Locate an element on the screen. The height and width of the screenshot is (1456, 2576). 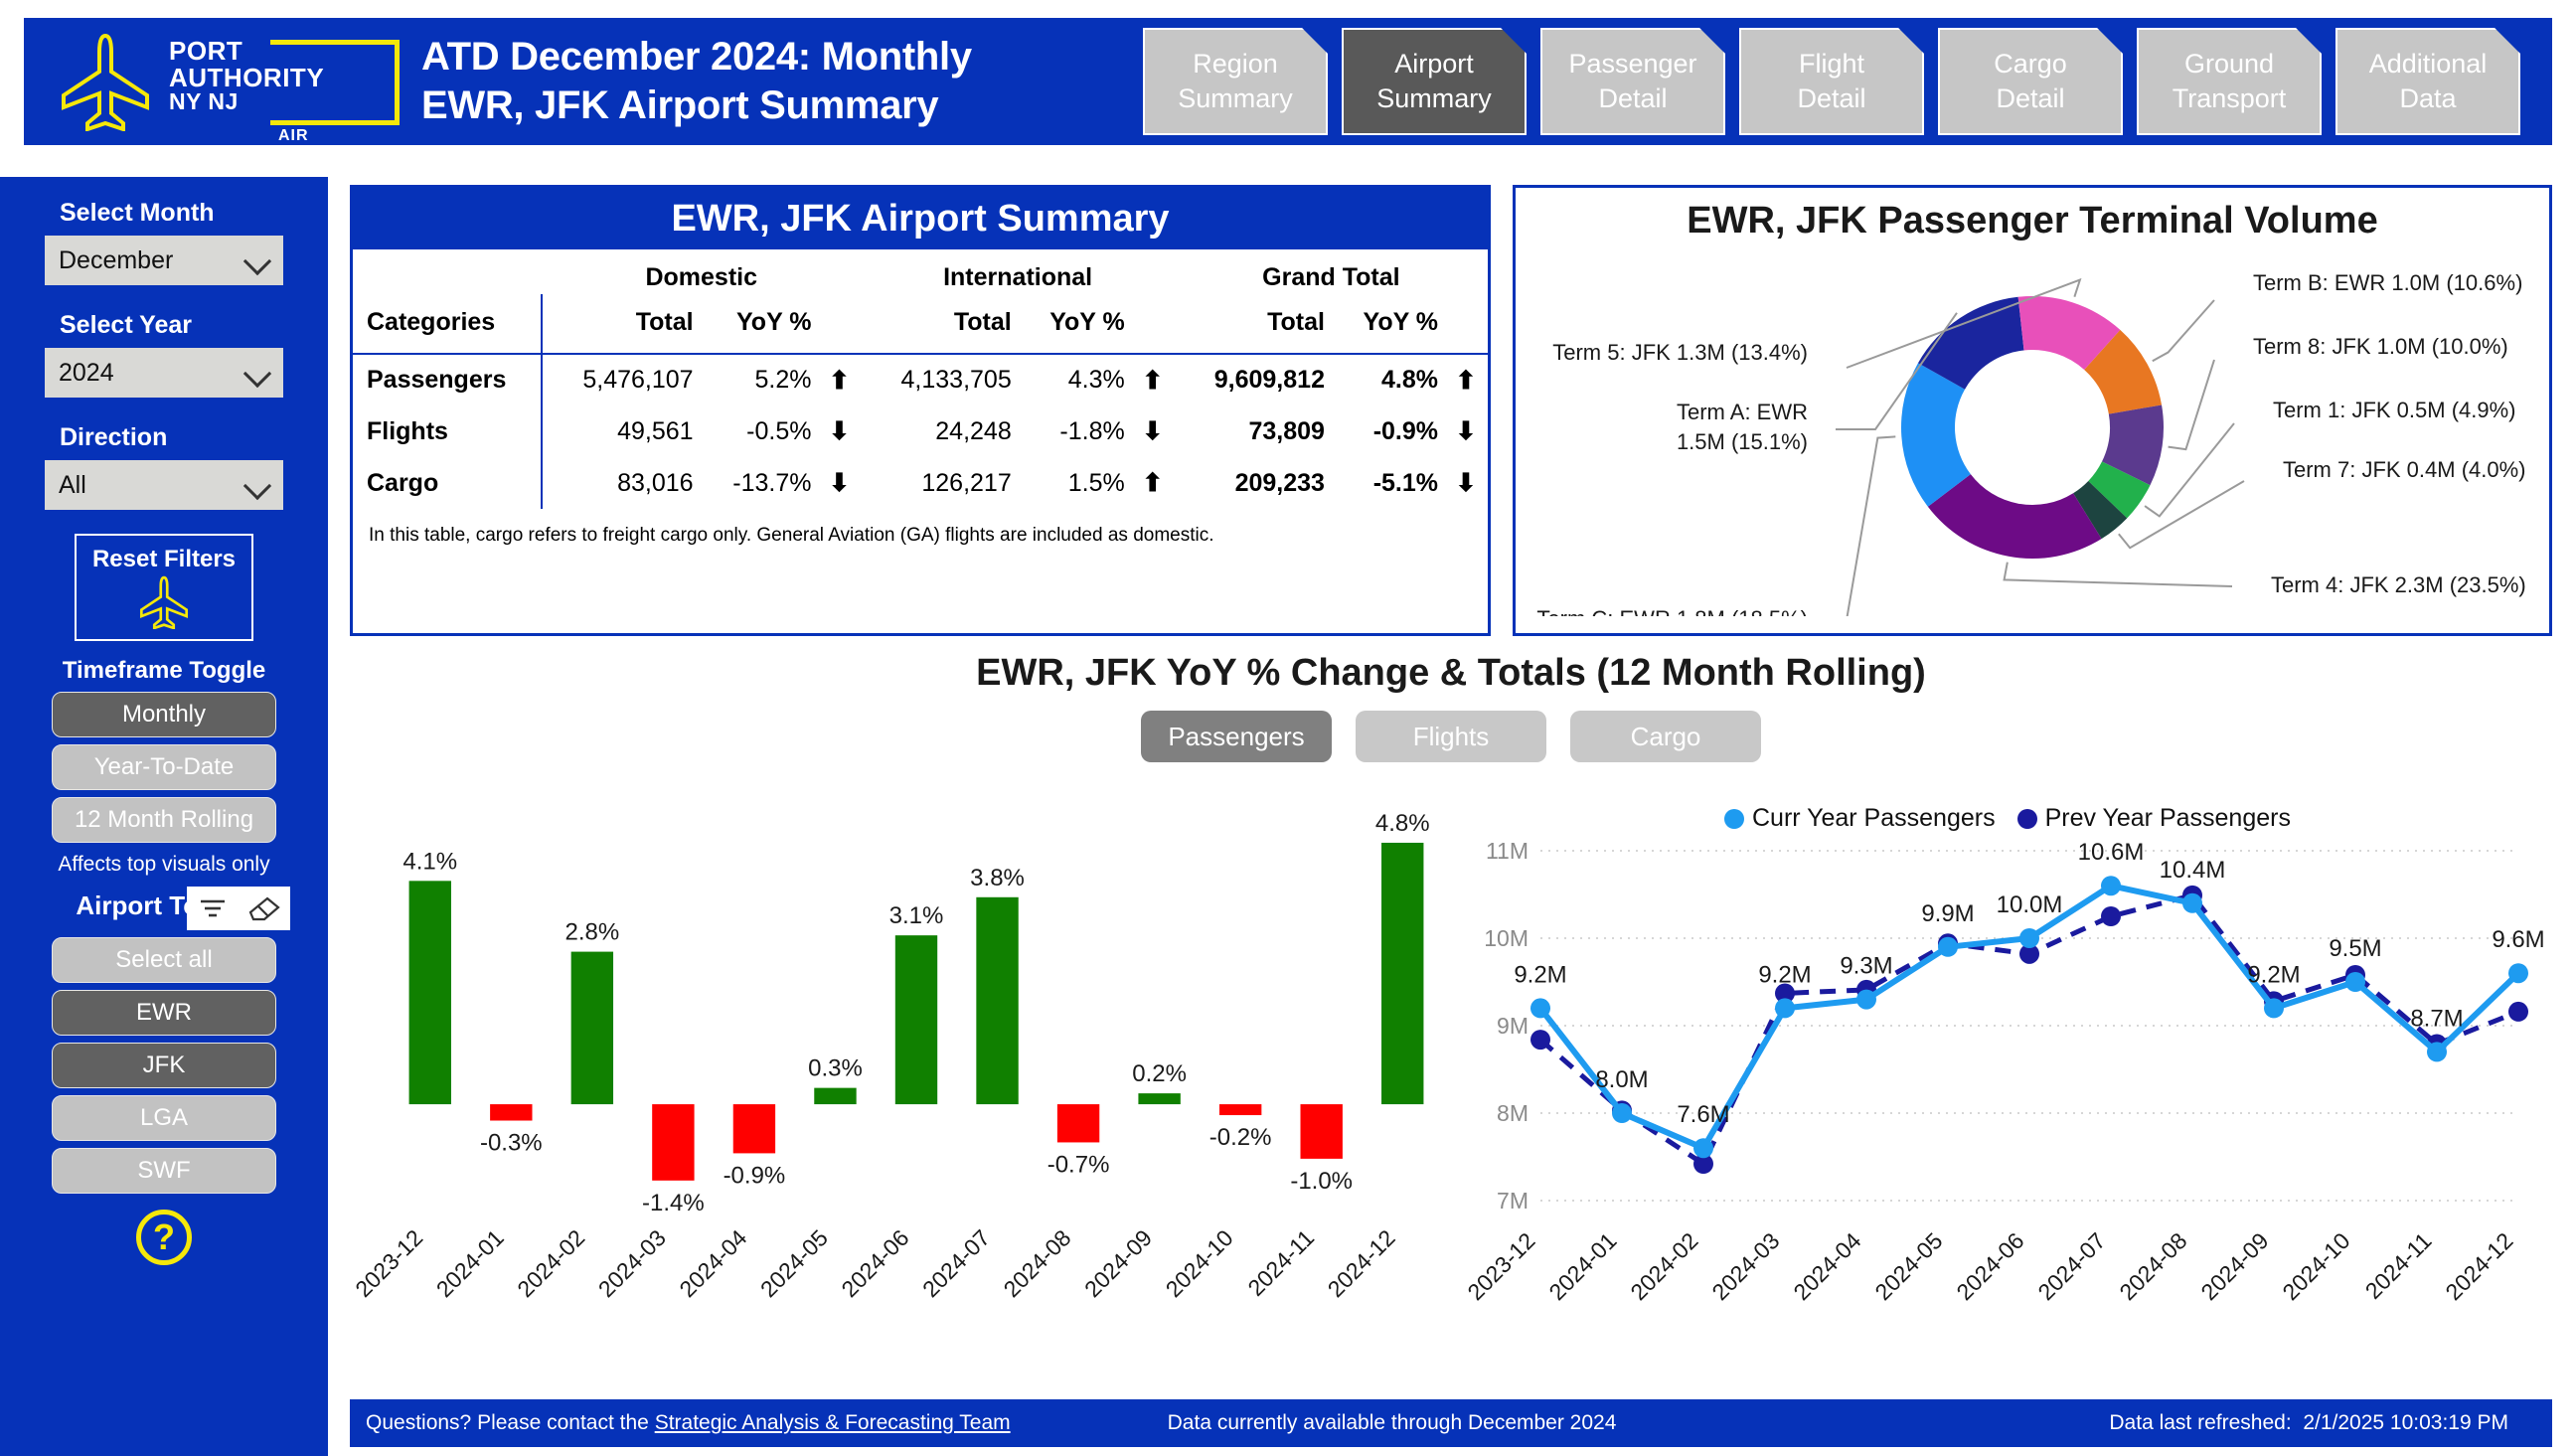
direction-value: All is located at coordinates (72, 484).